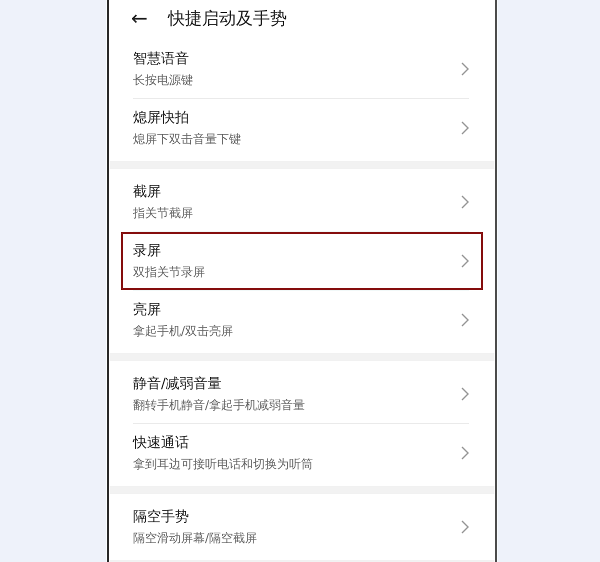 The image size is (600, 562). What do you see at coordinates (169, 272) in the screenshot?
I see `row-subtitle: 双指关节录屏` at bounding box center [169, 272].